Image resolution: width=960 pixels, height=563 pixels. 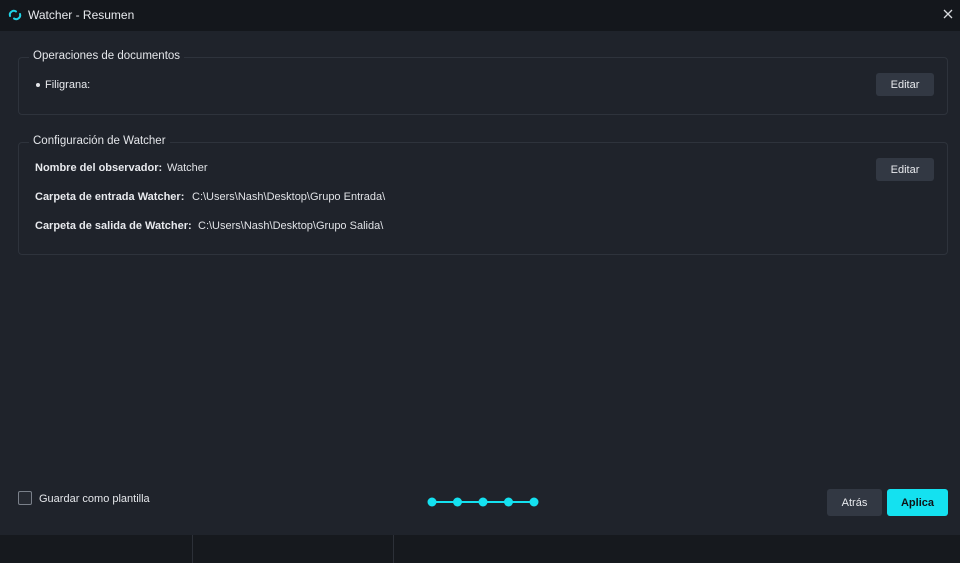 What do you see at coordinates (480, 549) in the screenshot?
I see `status-bar` at bounding box center [480, 549].